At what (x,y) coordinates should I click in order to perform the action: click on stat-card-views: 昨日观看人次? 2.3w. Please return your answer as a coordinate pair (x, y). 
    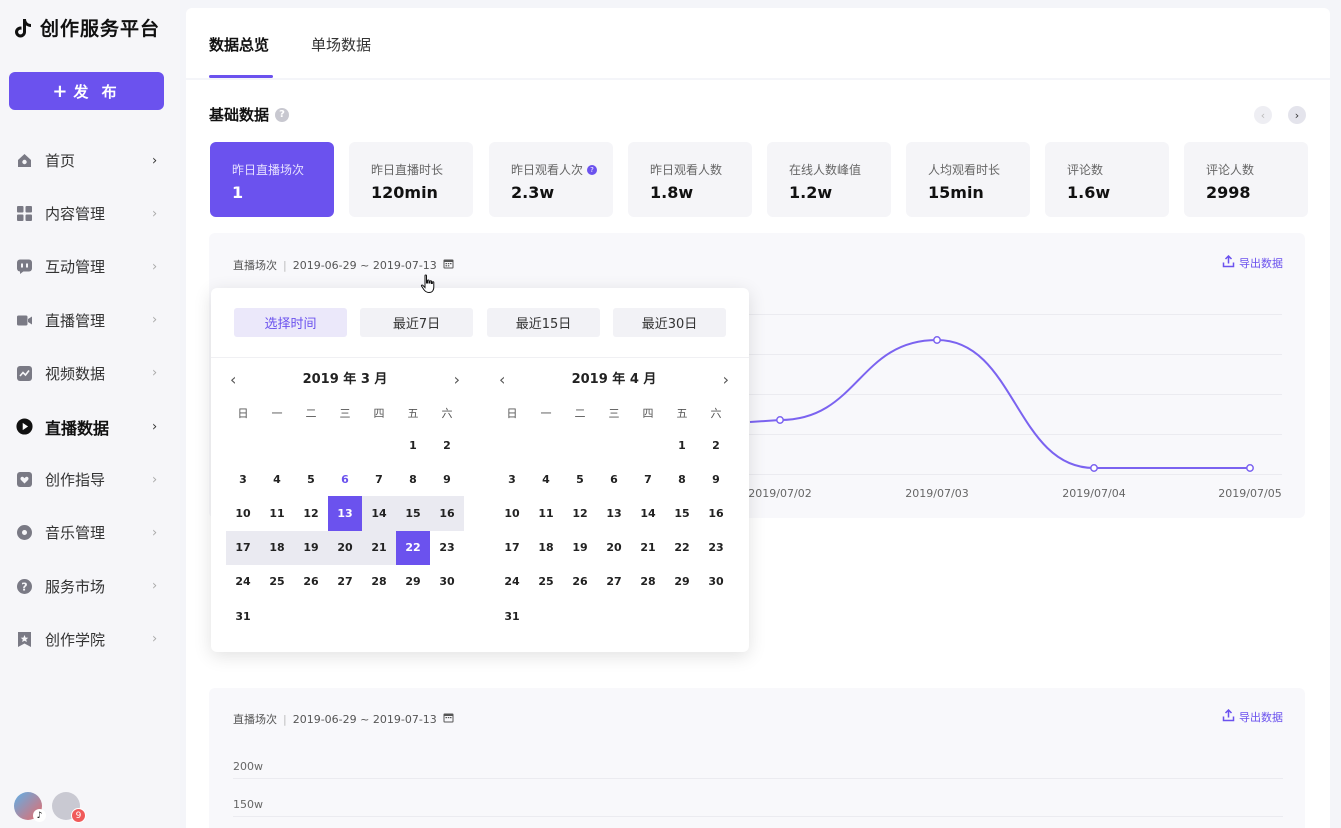
    Looking at the image, I should click on (551, 179).